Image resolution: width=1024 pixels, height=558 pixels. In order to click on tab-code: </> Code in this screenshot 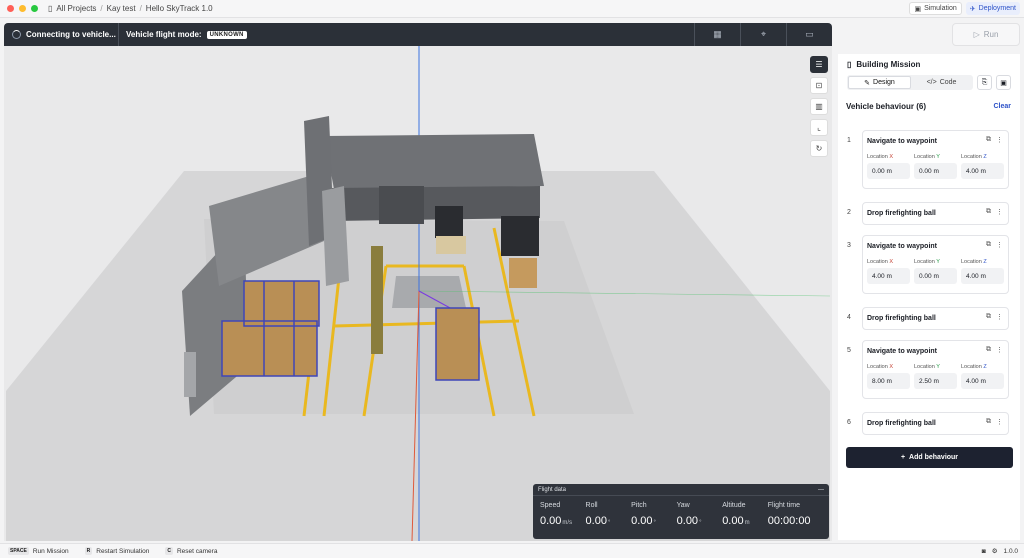, I will do `click(941, 82)`.